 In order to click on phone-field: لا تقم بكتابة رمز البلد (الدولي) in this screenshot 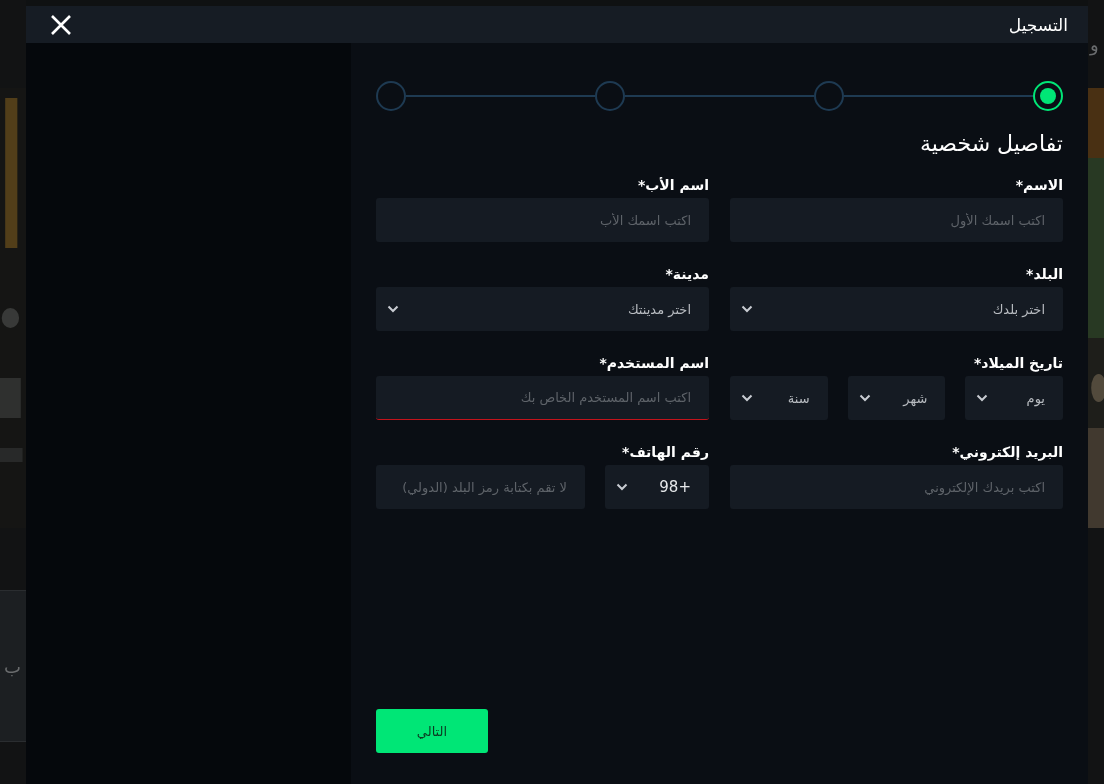, I will do `click(480, 487)`.